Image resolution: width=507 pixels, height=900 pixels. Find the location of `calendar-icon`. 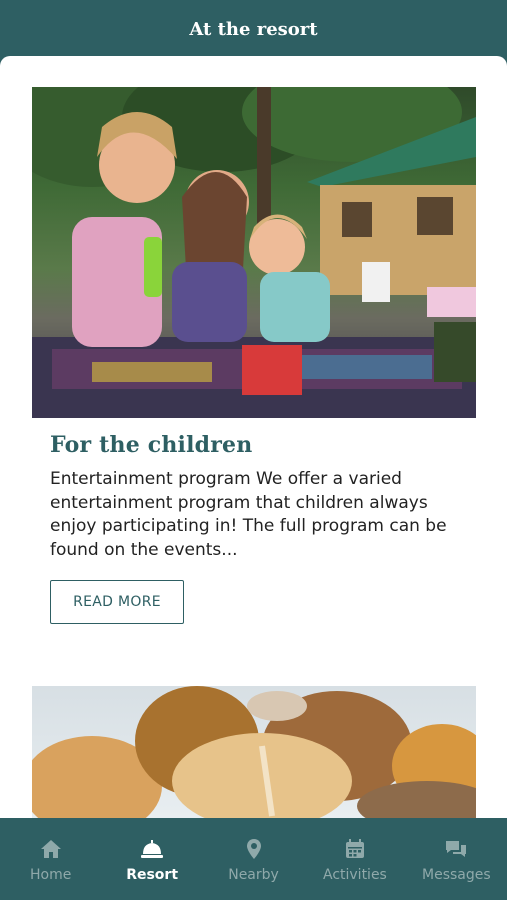

calendar-icon is located at coordinates (354, 848).